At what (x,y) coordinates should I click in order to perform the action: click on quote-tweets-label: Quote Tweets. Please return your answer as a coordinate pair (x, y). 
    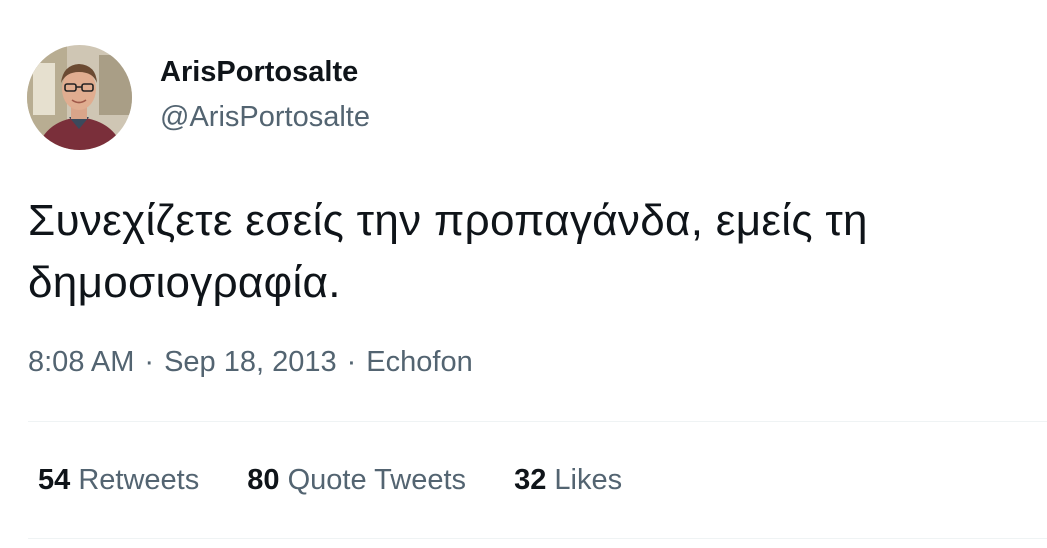
    Looking at the image, I should click on (377, 480).